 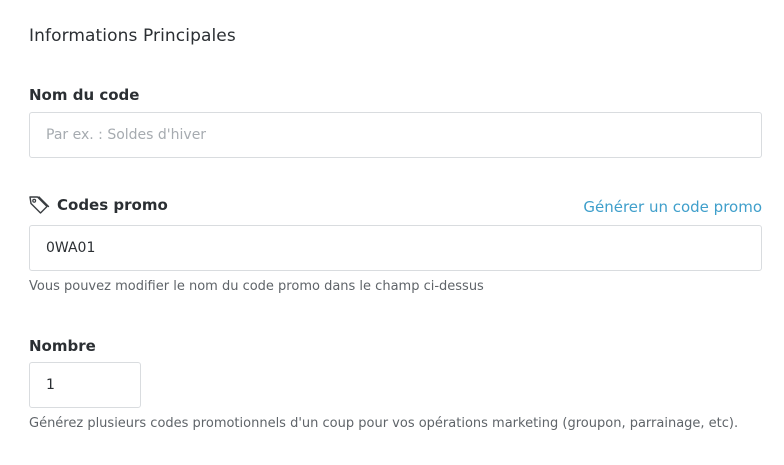 I want to click on section-title: Informations Principales, so click(x=132, y=36).